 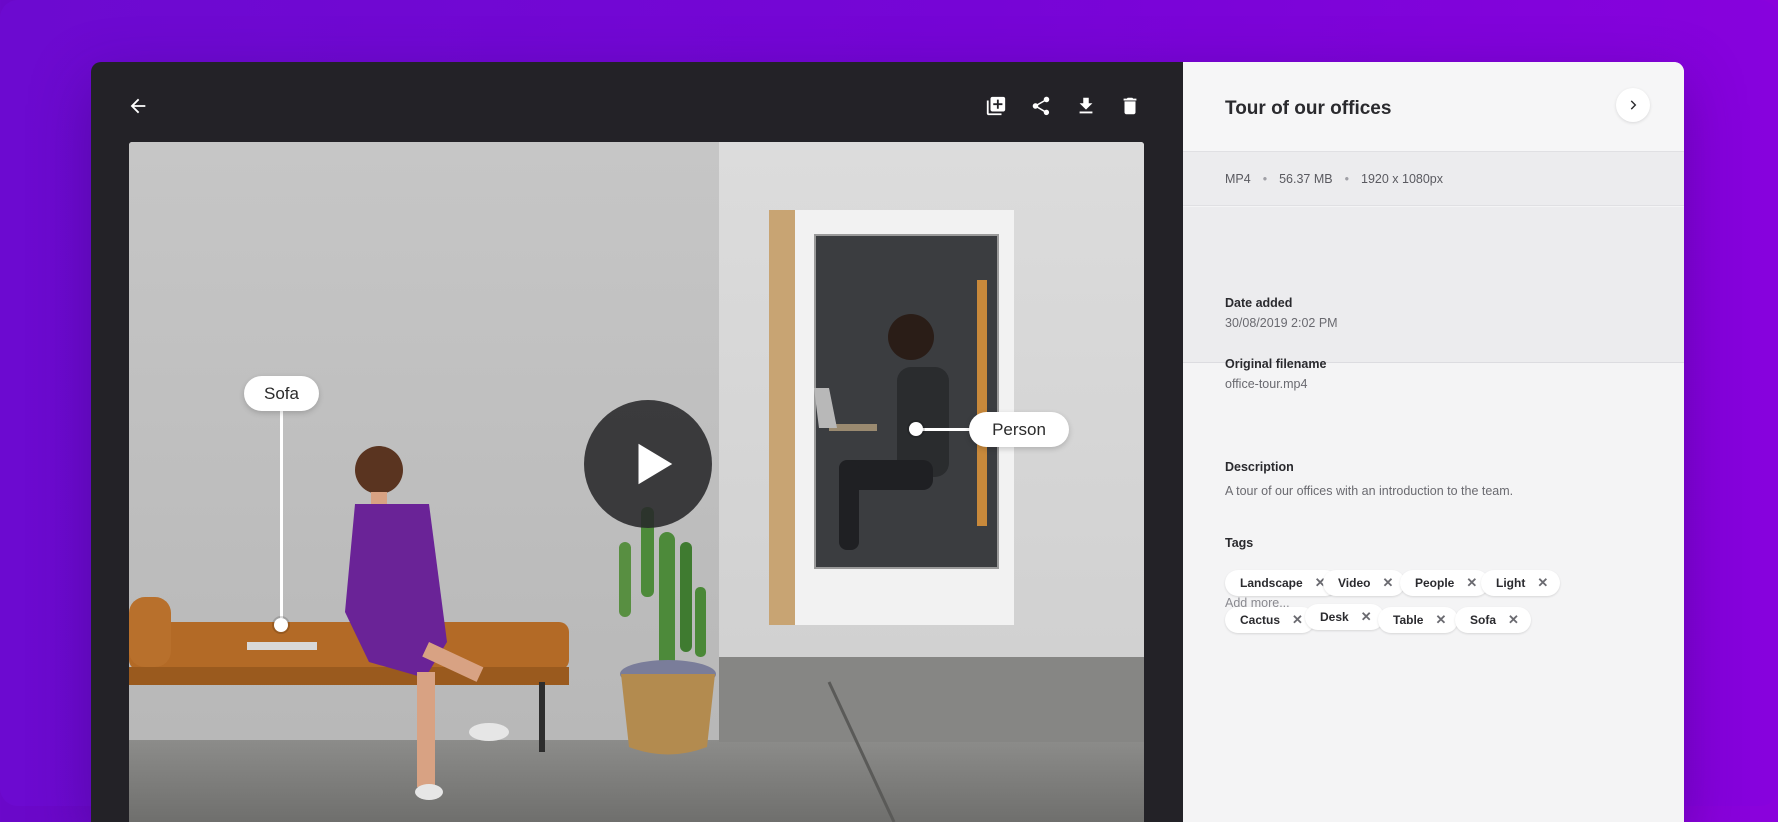 I want to click on play-icon, so click(x=655, y=464).